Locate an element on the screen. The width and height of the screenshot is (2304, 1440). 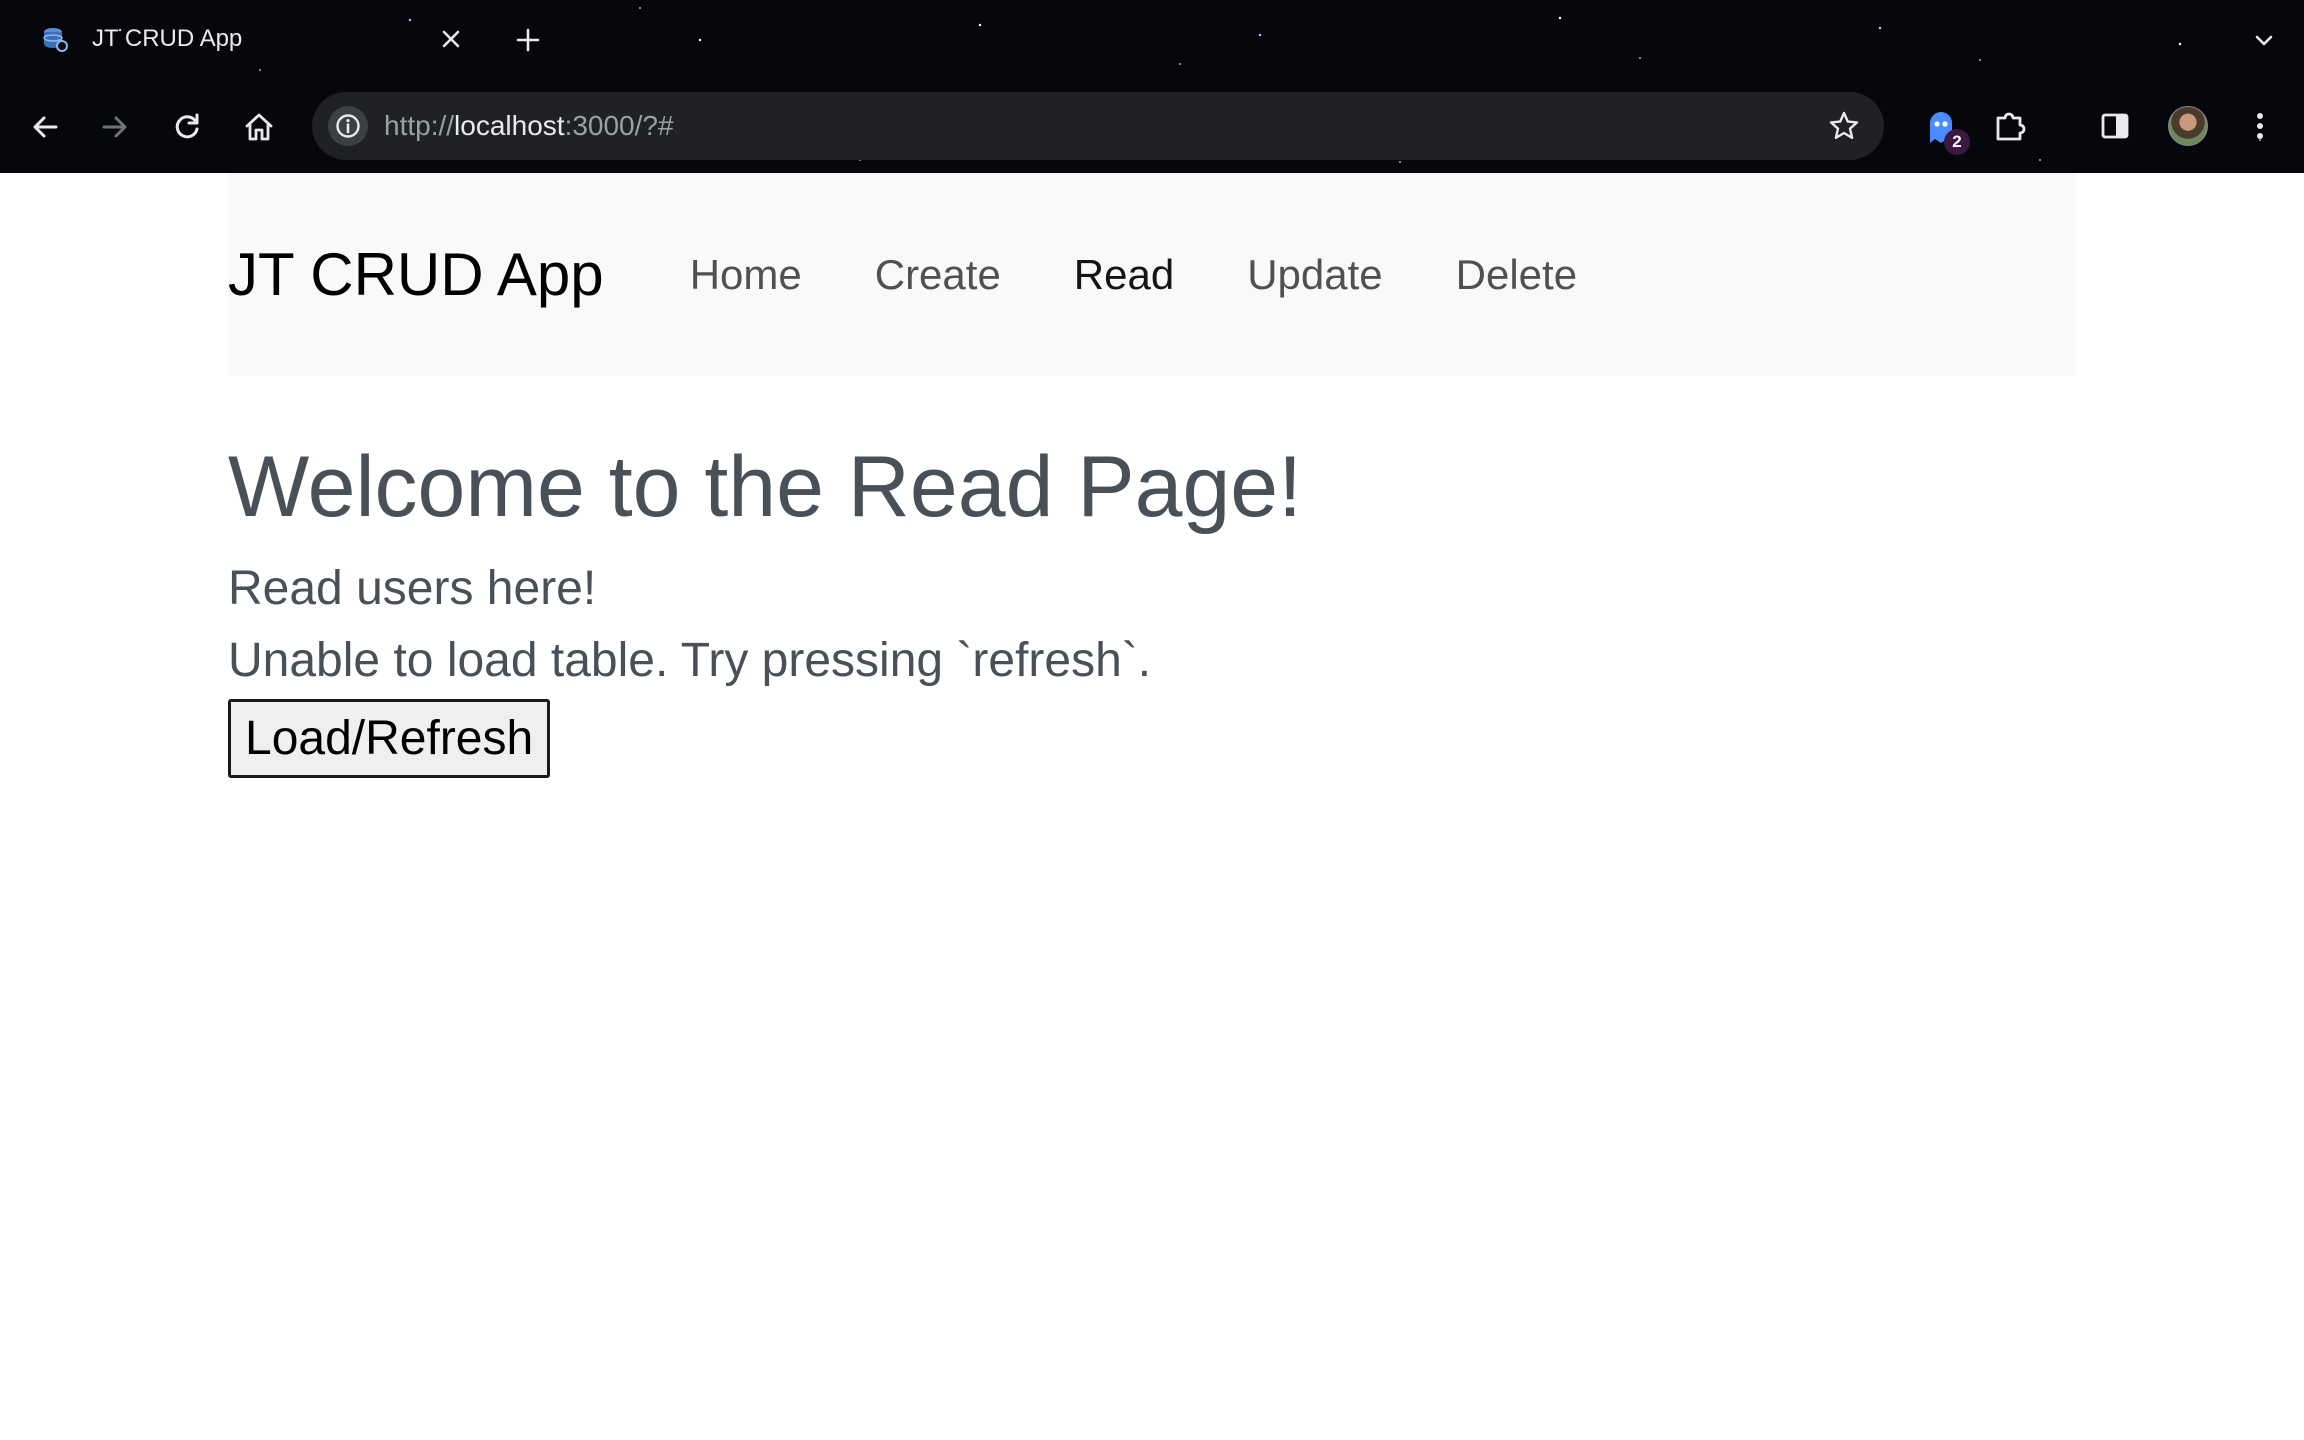
url-host: localhost is located at coordinates (509, 125).